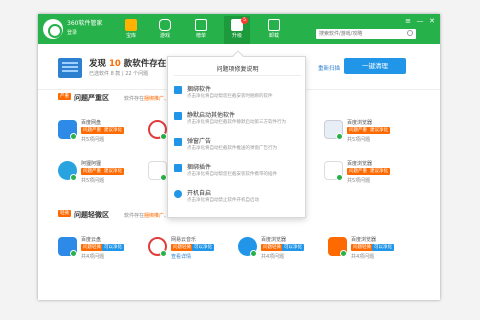 This screenshot has width=480, height=320. I want to click on popup-item-bundled-plugins: 捆绑插件 点击净化将自动帮您拦截安装软件携带的插件, so click(238, 174).